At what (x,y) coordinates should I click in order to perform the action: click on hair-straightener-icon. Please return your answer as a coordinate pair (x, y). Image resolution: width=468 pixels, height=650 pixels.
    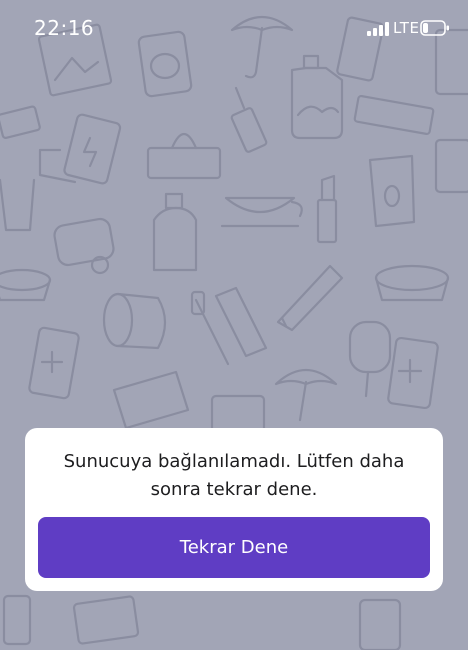
    Looking at the image, I should click on (310, 298).